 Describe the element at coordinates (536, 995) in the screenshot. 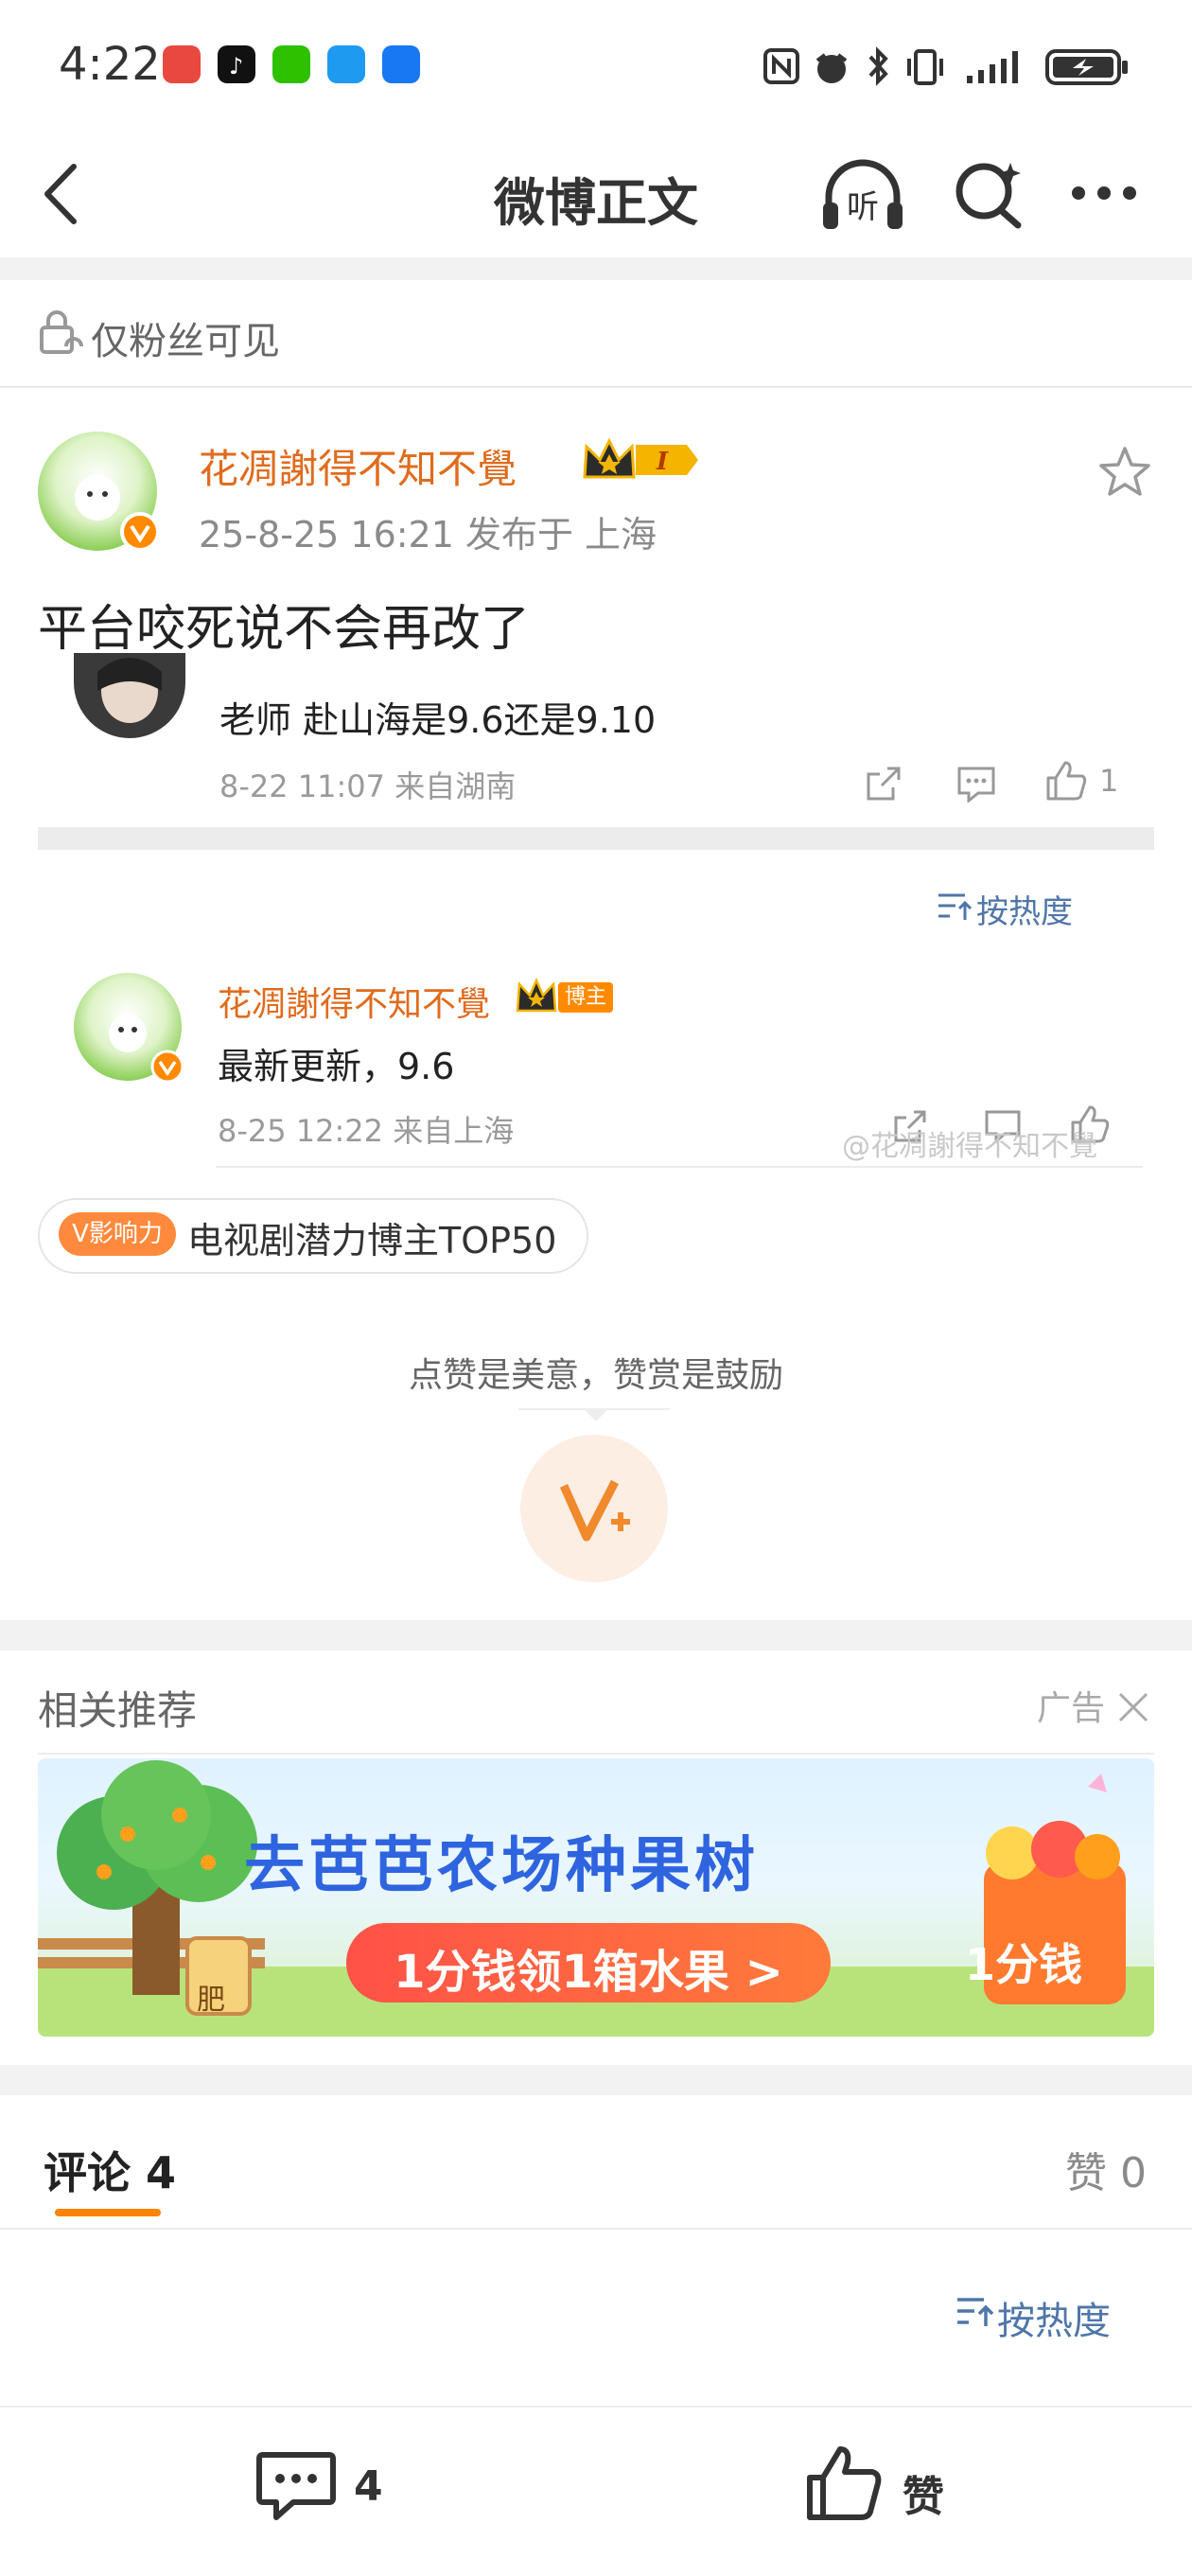

I see `crown-icon` at that location.